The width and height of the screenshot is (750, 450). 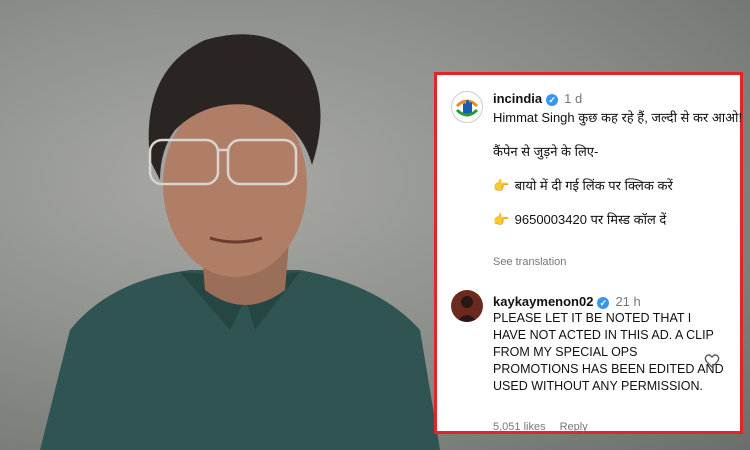 What do you see at coordinates (593, 185) in the screenshot?
I see `caption-item-1-text: बायो में दी गई लिंक पर क्लिक करें` at bounding box center [593, 185].